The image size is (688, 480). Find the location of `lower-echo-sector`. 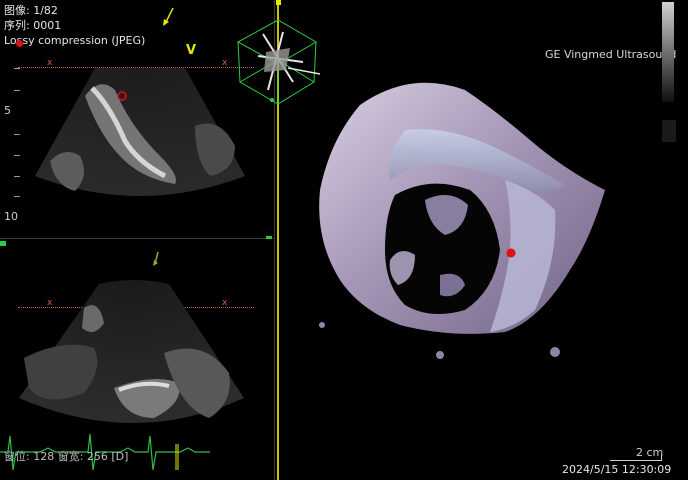

lower-echo-sector is located at coordinates (135, 363).